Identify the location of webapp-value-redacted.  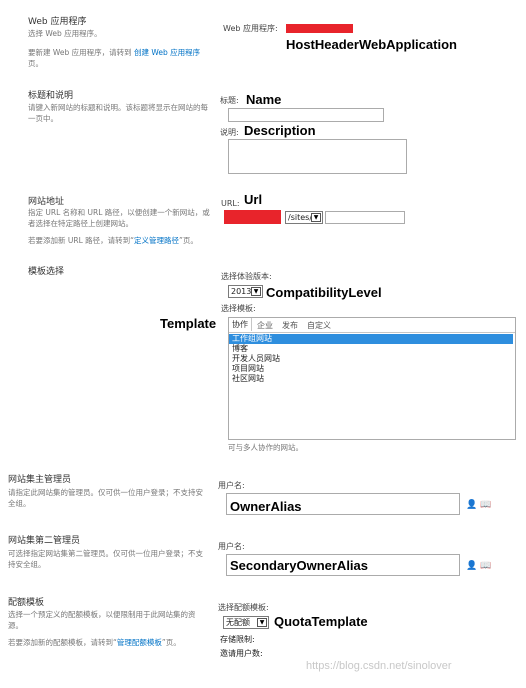
(319, 28).